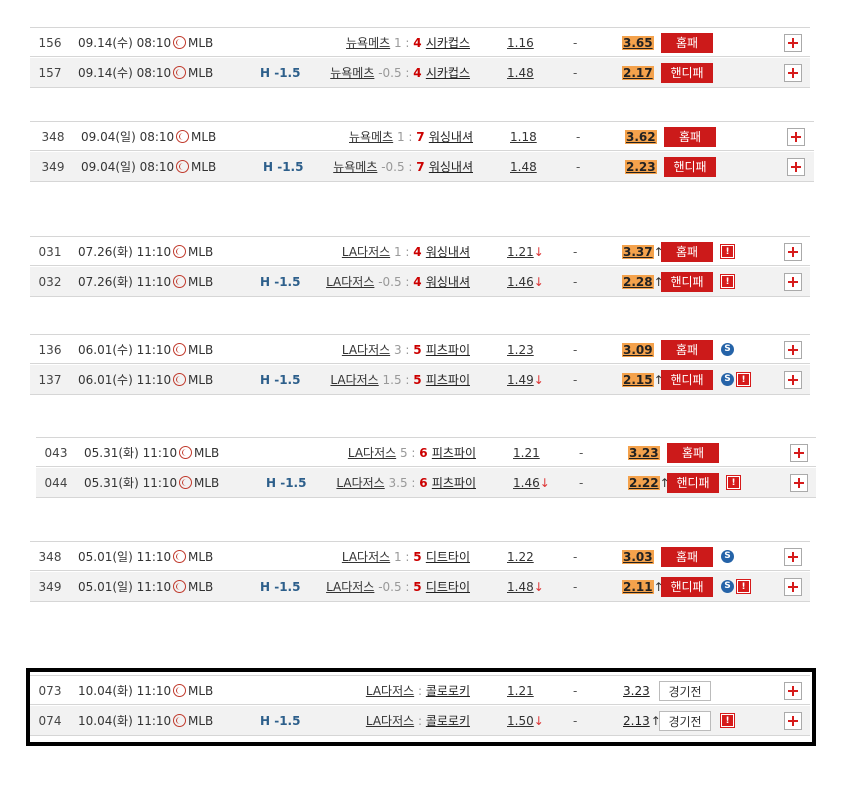 The width and height of the screenshot is (850, 792). What do you see at coordinates (520, 557) in the screenshot?
I see `home-odds: 1.22` at bounding box center [520, 557].